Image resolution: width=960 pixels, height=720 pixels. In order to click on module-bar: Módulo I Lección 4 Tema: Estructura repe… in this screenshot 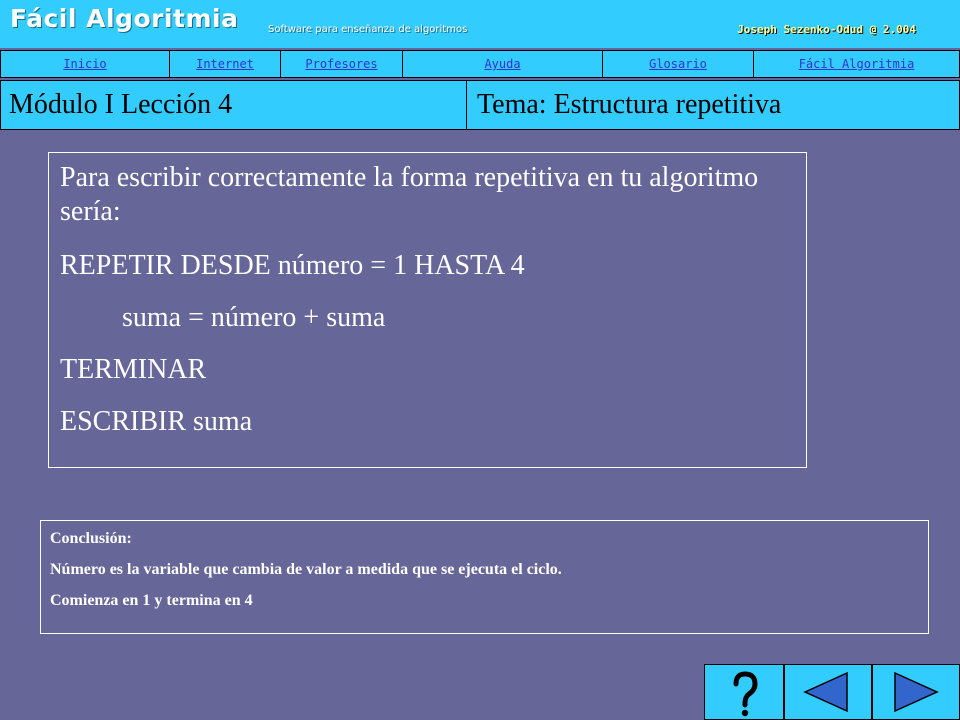, I will do `click(480, 105)`.